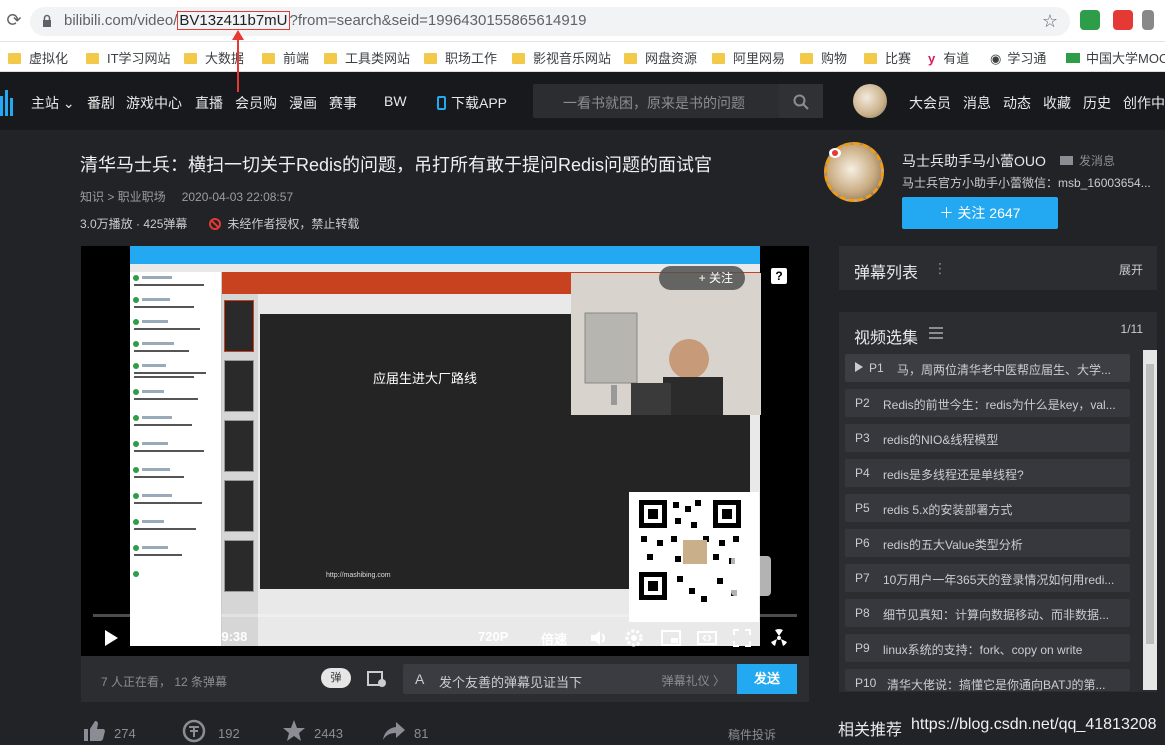  Describe the element at coordinates (1018, 57) in the screenshot. I see `bookmark-item: ◉ 学习通` at that location.